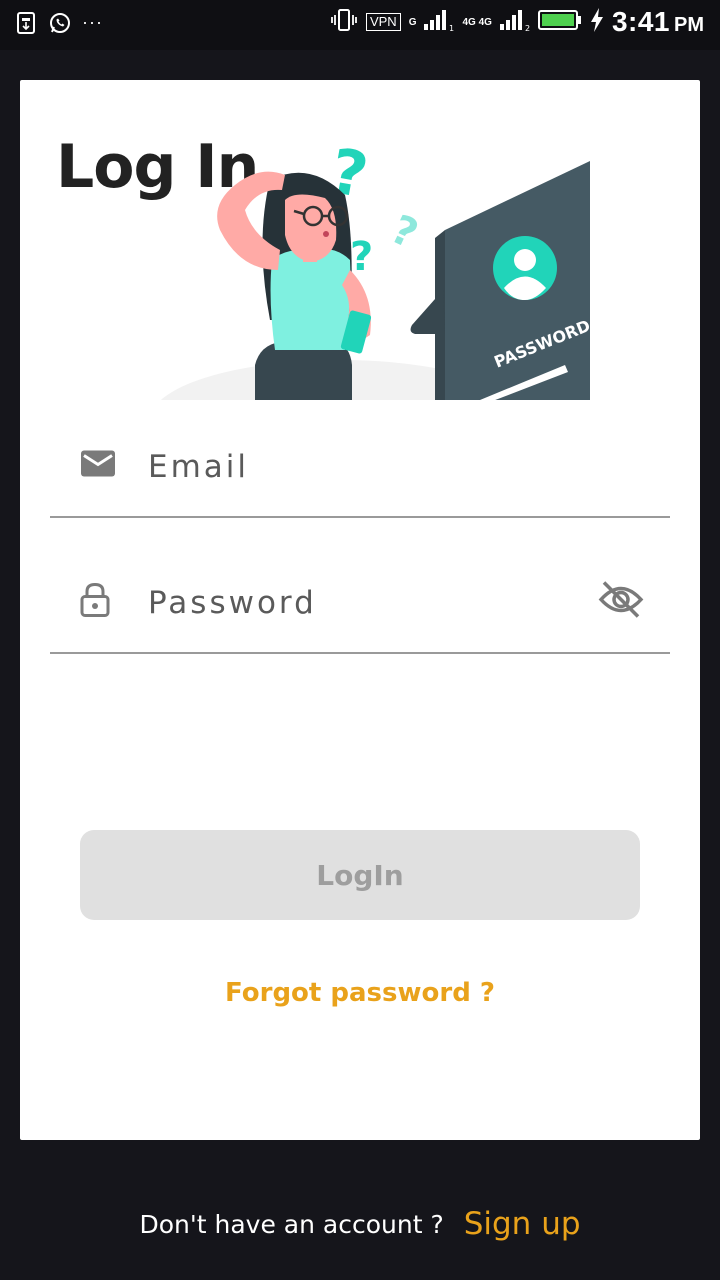  What do you see at coordinates (26, 25) in the screenshot?
I see `usb-icon` at bounding box center [26, 25].